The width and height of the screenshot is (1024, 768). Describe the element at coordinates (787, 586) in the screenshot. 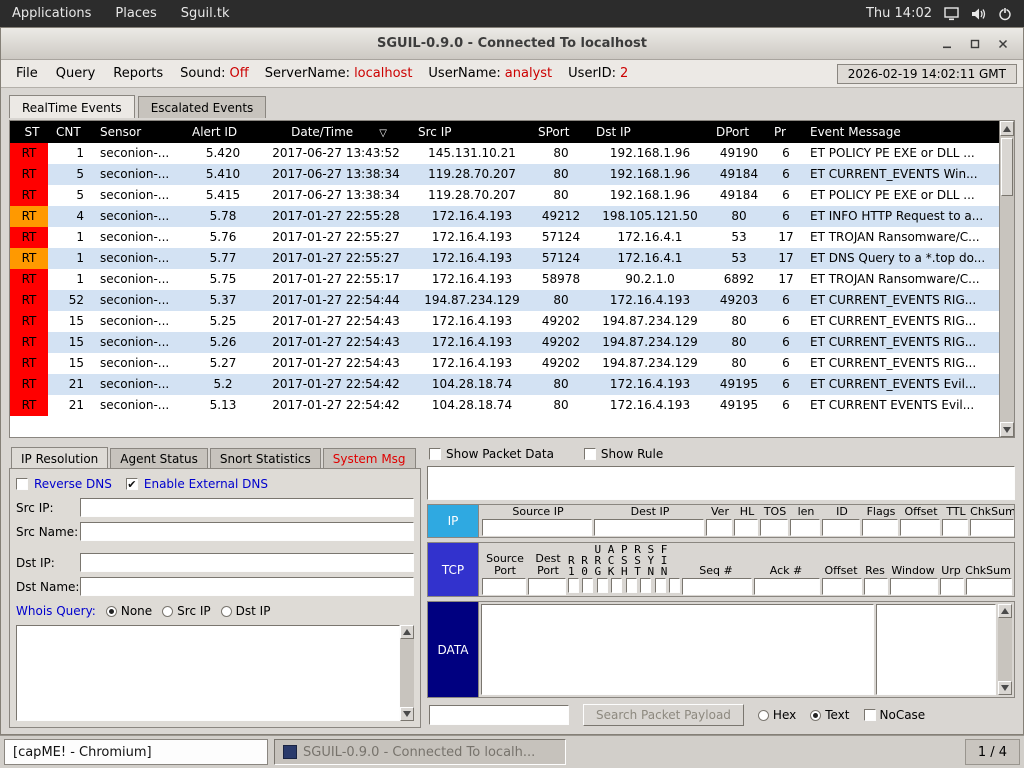

I see `tcp-ack-field` at that location.